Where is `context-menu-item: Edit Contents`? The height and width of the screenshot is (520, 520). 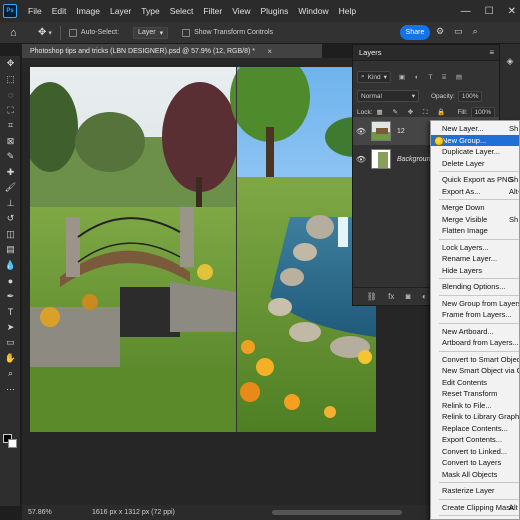
context-menu-item: Edit Contents is located at coordinates (475, 383).